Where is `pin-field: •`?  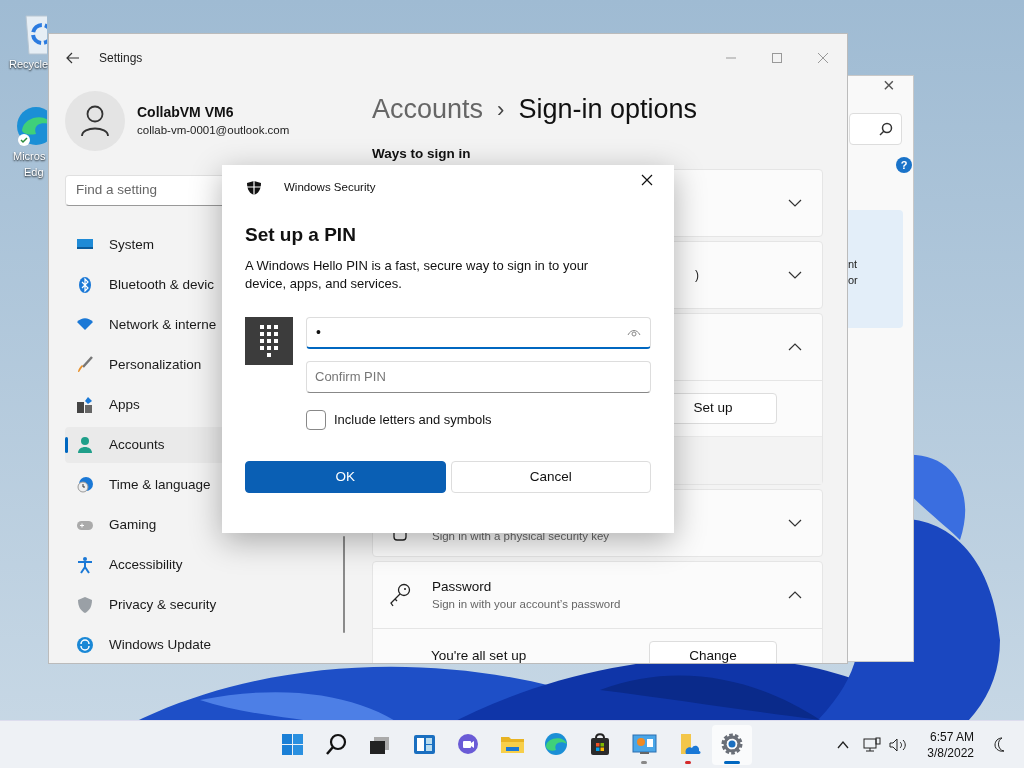 pin-field: • is located at coordinates (478, 333).